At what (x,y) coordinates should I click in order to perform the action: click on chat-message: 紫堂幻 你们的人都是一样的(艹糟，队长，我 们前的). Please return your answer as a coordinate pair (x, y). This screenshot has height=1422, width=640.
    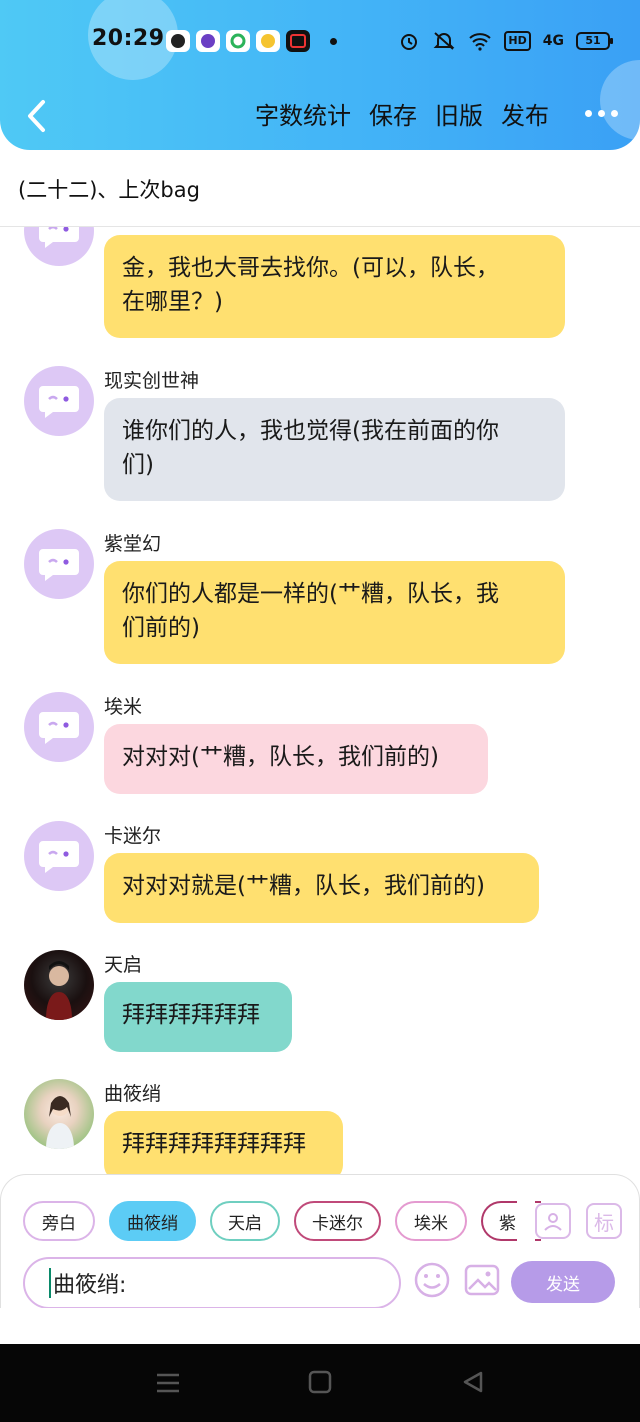
    Looking at the image, I should click on (320, 609).